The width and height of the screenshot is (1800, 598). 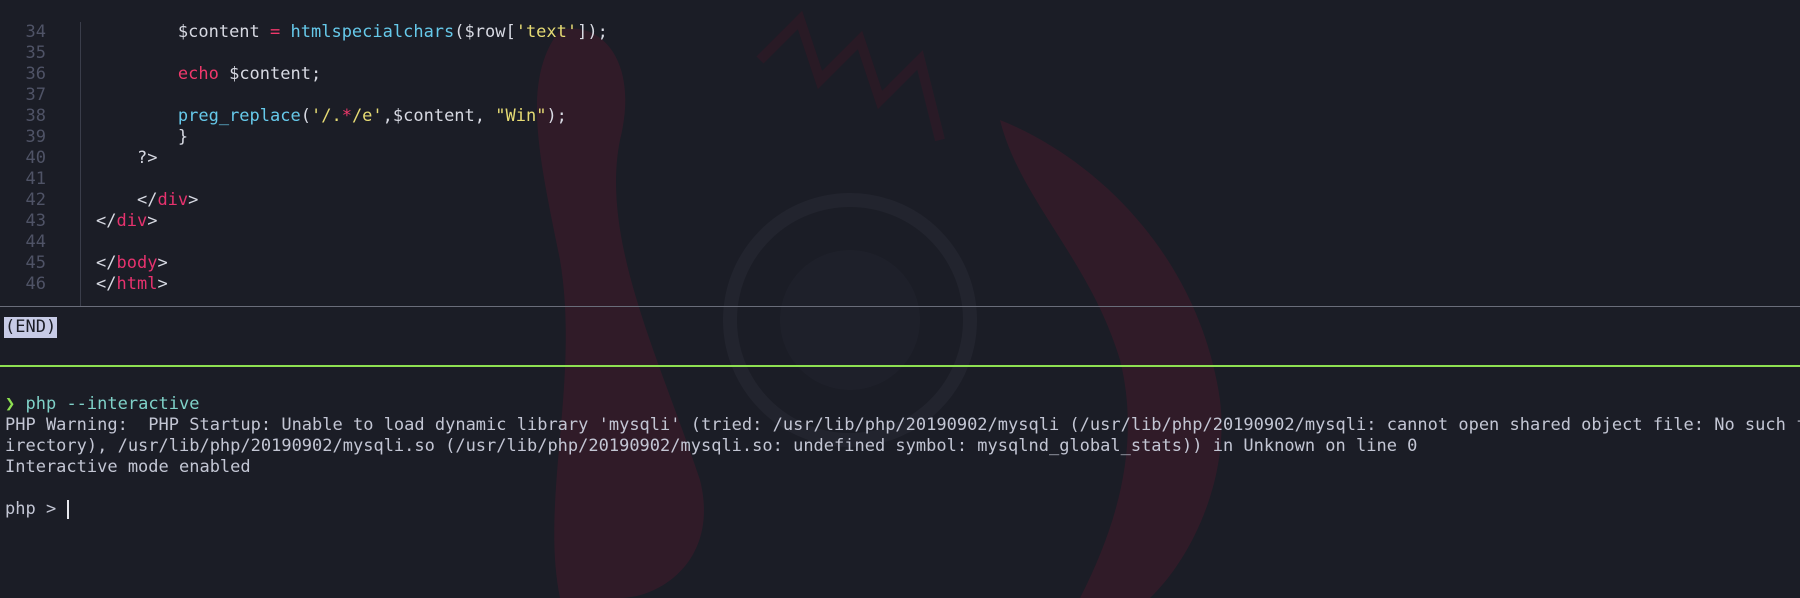 What do you see at coordinates (592, 32) in the screenshot?
I see `code-token: ]);` at bounding box center [592, 32].